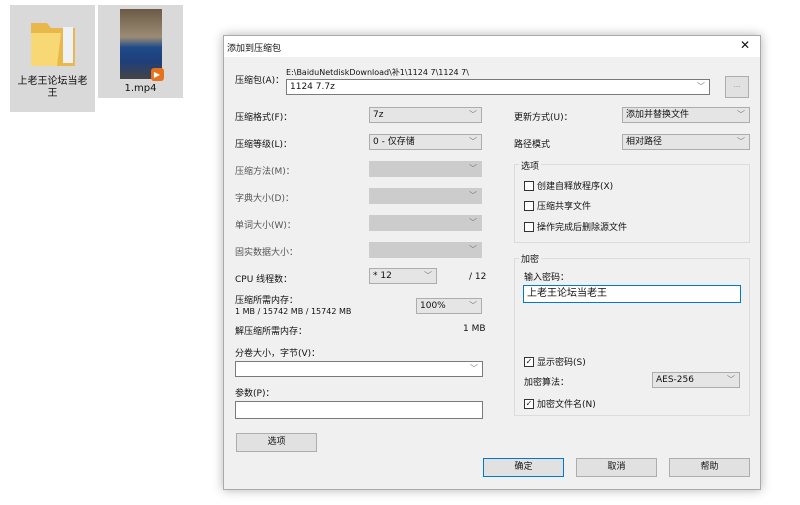 The height and width of the screenshot is (505, 800). I want to click on cpu-total: / 12, so click(478, 277).